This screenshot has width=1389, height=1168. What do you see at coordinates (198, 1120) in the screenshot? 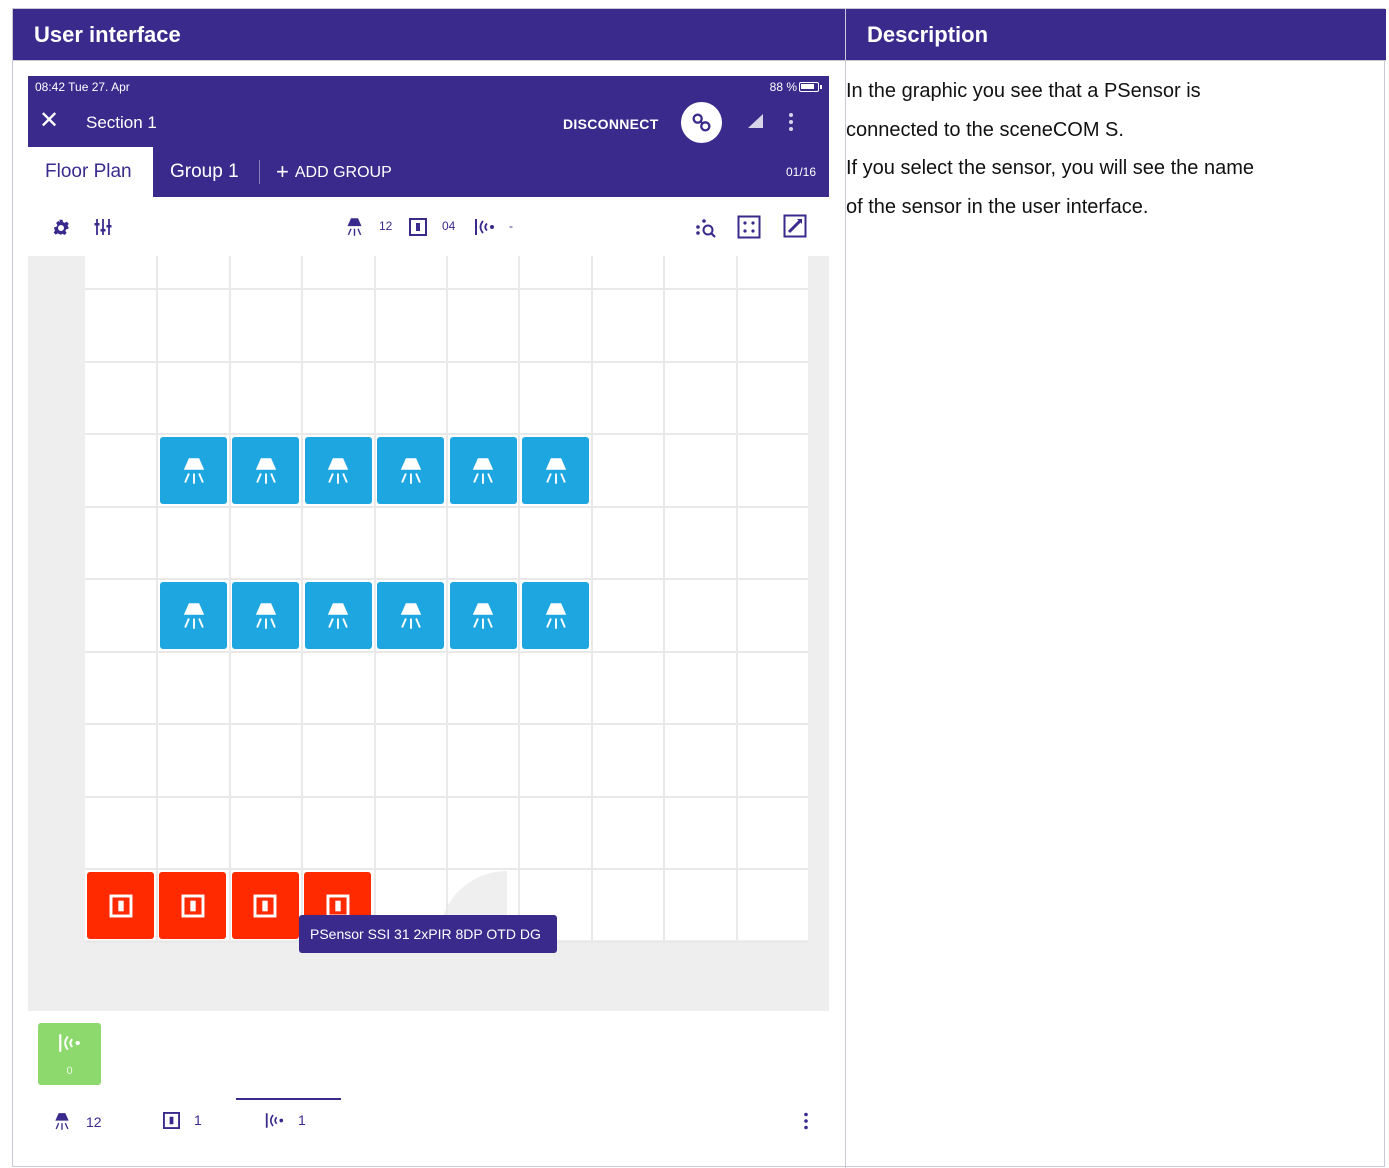
I see `bottom-switch-count: 1` at bounding box center [198, 1120].